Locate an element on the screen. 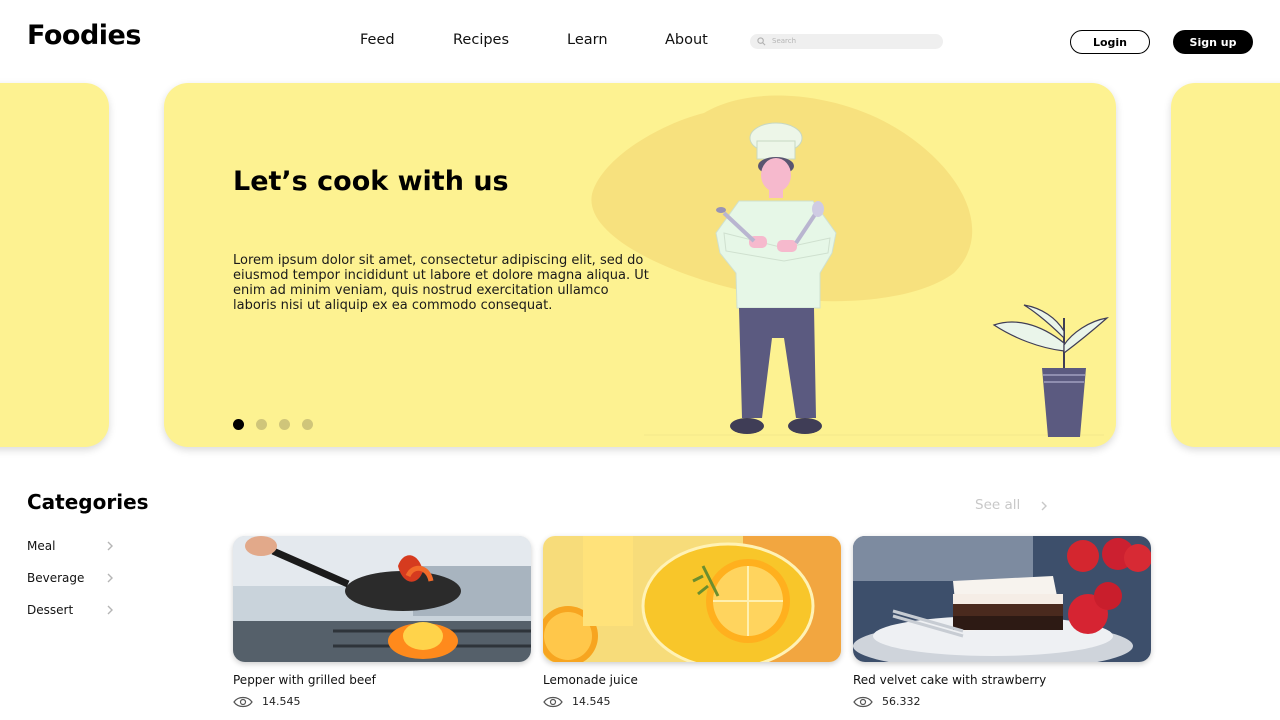 The image size is (1280, 720). category-item-beverage: Beverage is located at coordinates (74, 580).